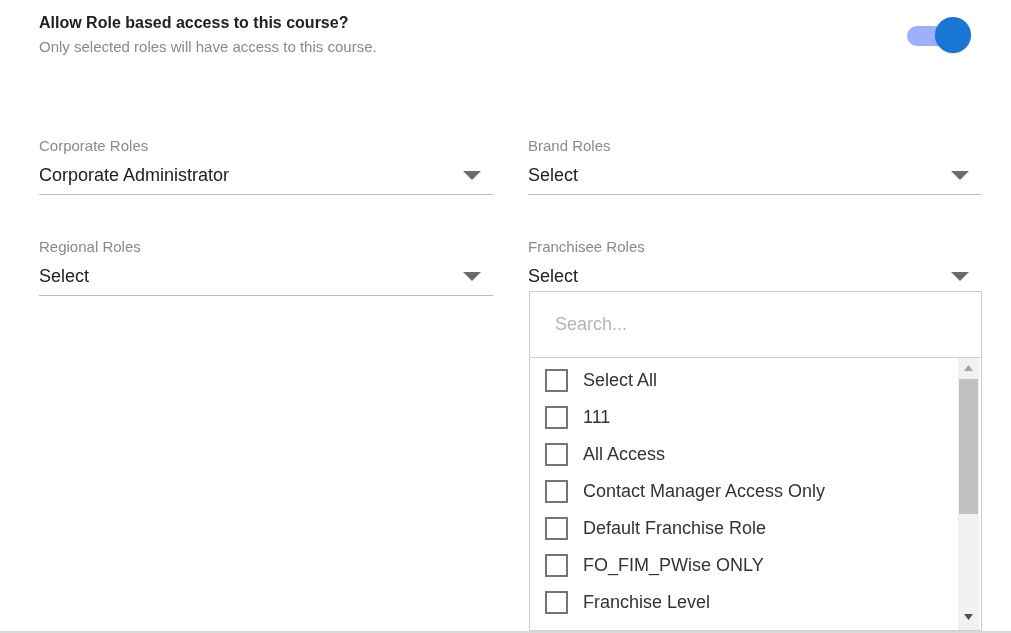 The width and height of the screenshot is (1011, 633). Describe the element at coordinates (744, 528) in the screenshot. I see `role-option: Default Franchise Role` at that location.